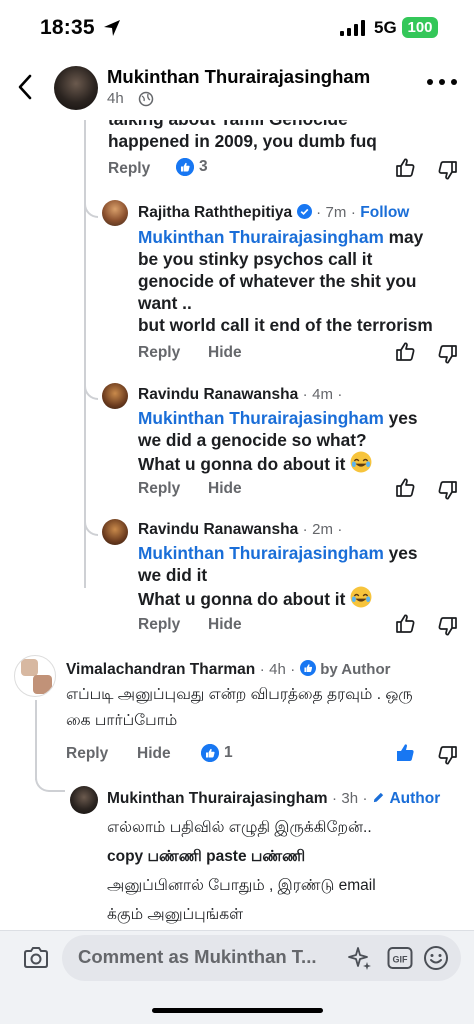  What do you see at coordinates (217, 798) in the screenshot?
I see `commenter-name: Mukinthan Thurairajasingham` at bounding box center [217, 798].